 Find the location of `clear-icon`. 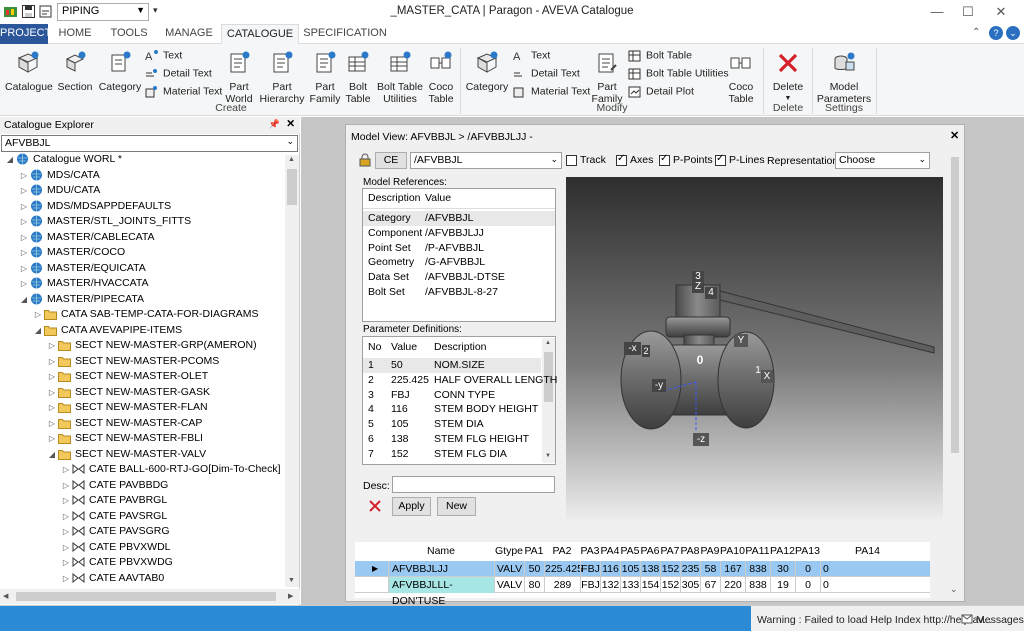

clear-icon is located at coordinates (375, 506).